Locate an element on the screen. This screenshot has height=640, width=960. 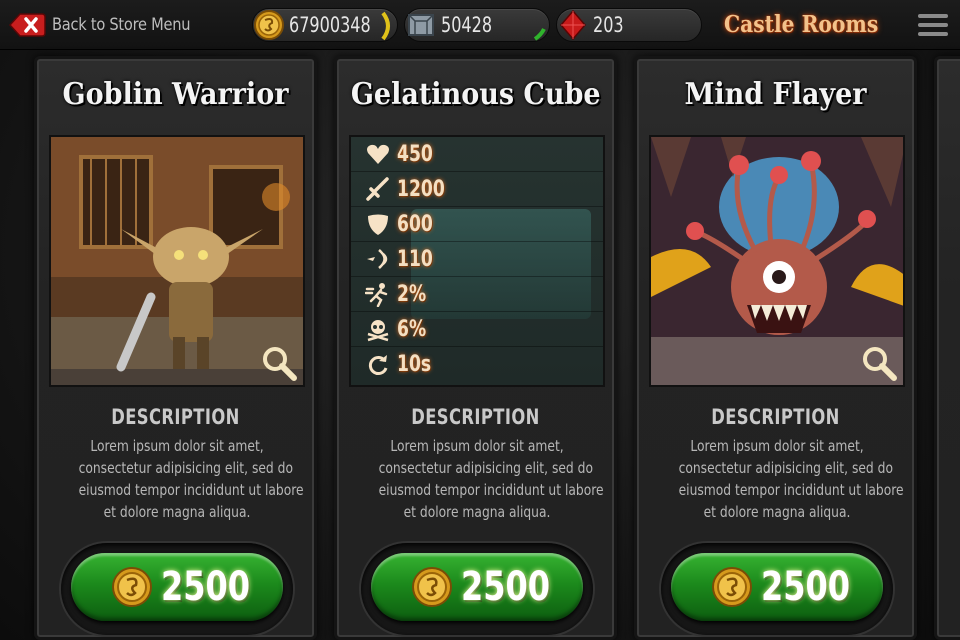
refresh-icon is located at coordinates (378, 364).